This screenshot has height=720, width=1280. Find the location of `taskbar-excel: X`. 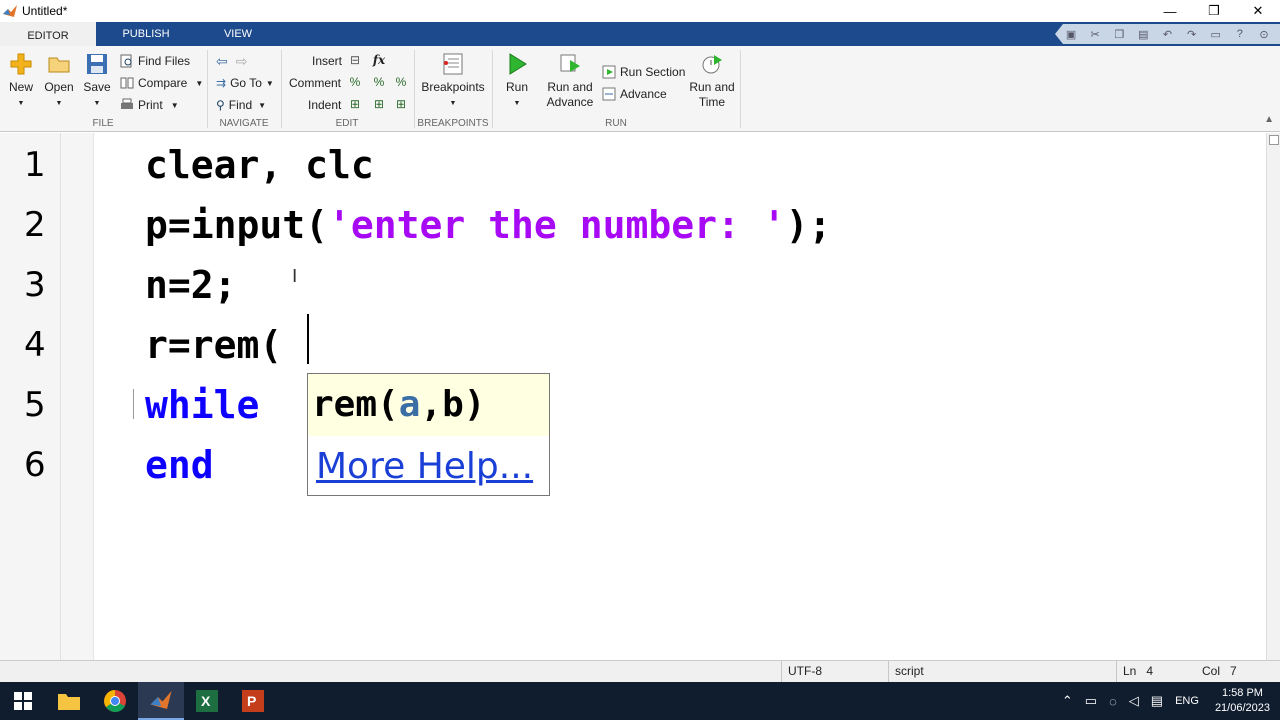

taskbar-excel: X is located at coordinates (207, 701).